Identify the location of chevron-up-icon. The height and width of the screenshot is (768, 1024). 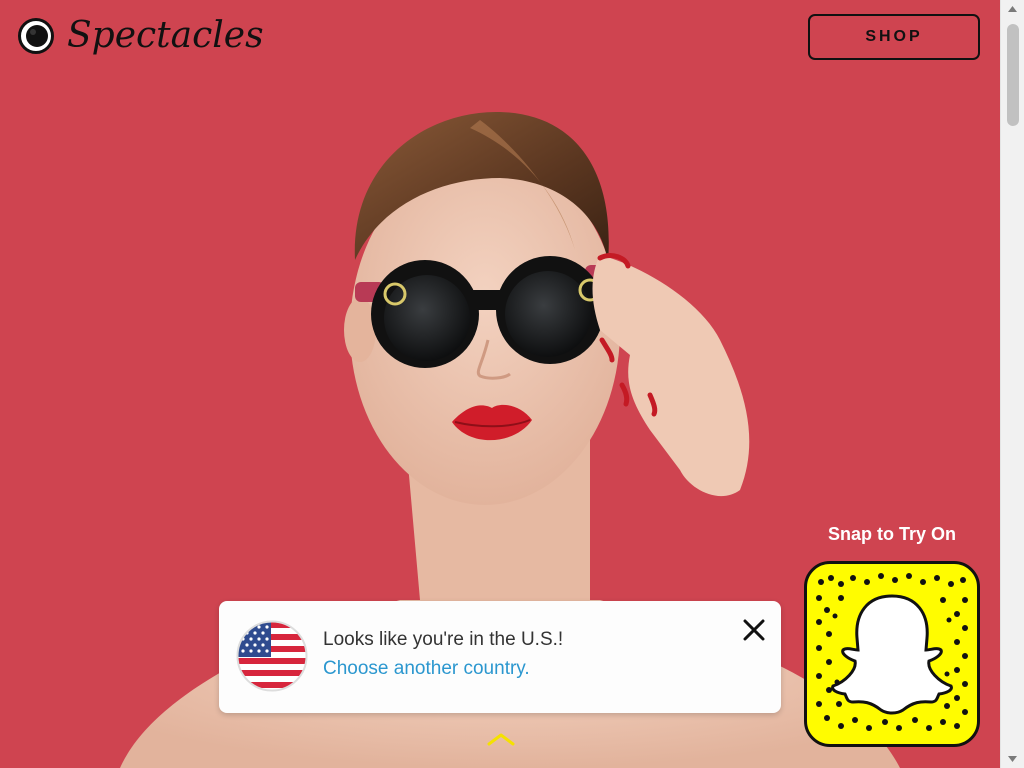
(501, 739).